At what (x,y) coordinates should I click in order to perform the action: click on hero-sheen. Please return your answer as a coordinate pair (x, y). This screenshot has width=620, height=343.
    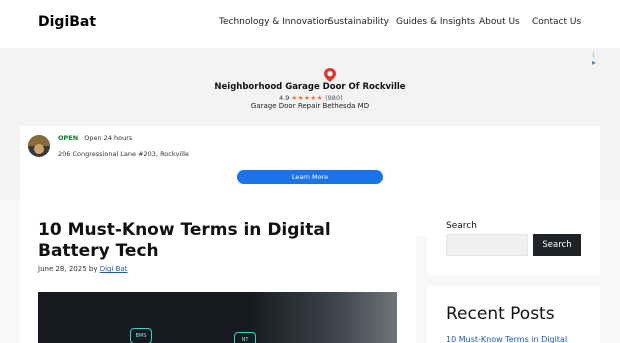
    Looking at the image, I should click on (322, 317).